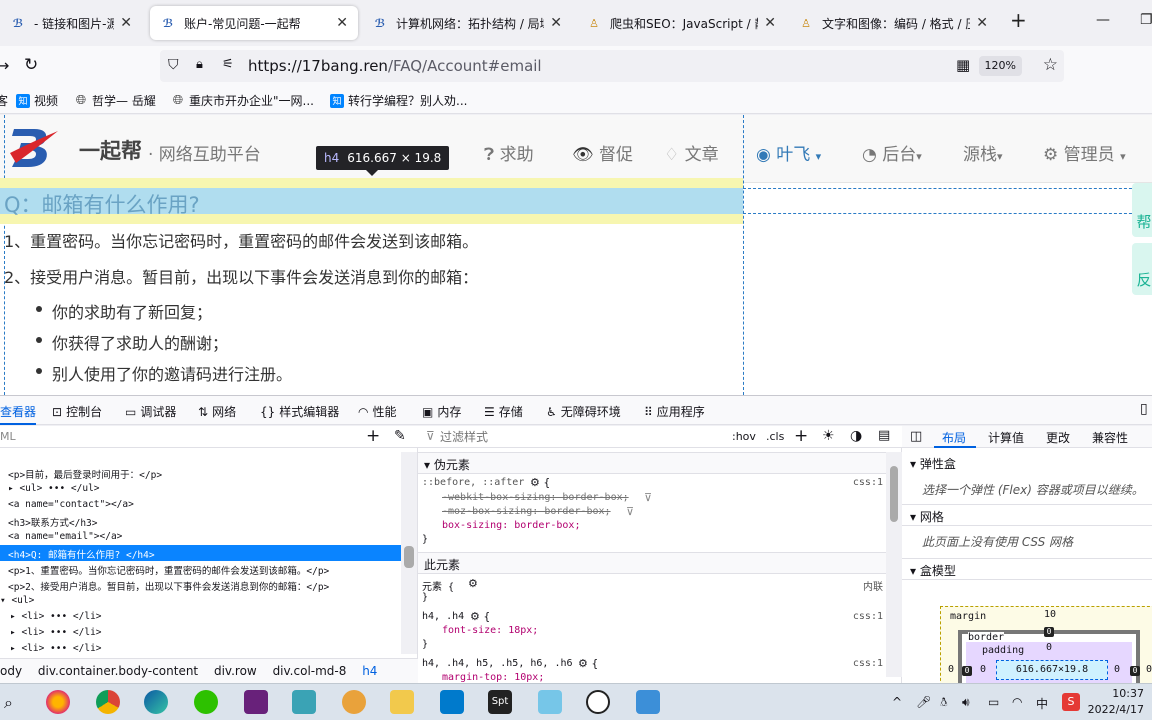 The width and height of the screenshot is (1152, 720). What do you see at coordinates (17, 600) in the screenshot?
I see `markup-line: ▾ <ul>` at bounding box center [17, 600].